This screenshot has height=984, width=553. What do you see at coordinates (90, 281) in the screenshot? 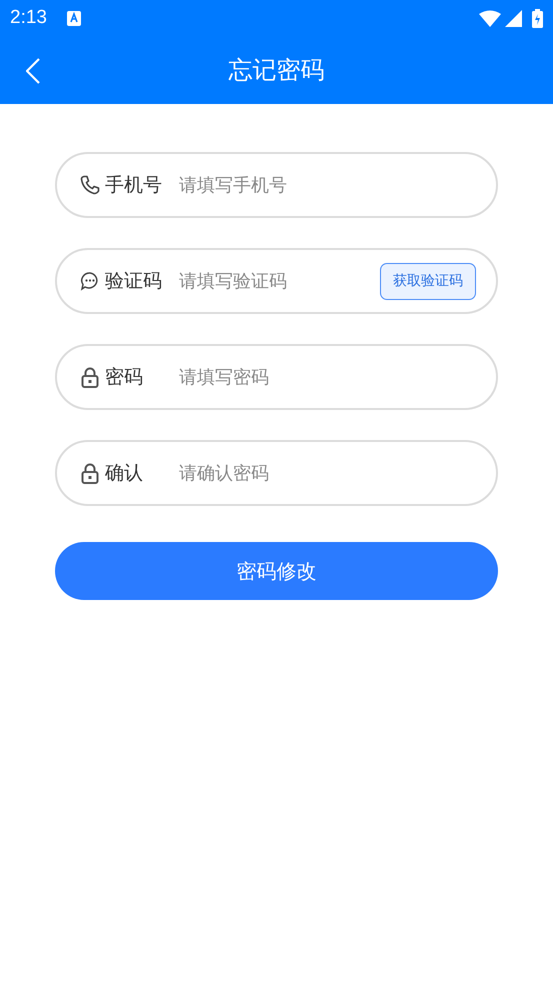
I see `chat-bubble-icon` at bounding box center [90, 281].